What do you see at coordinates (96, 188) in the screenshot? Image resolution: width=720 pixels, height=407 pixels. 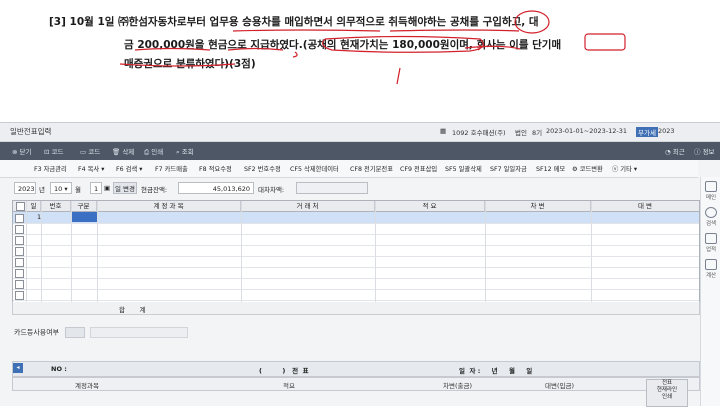 I see `day-input: 1` at bounding box center [96, 188].